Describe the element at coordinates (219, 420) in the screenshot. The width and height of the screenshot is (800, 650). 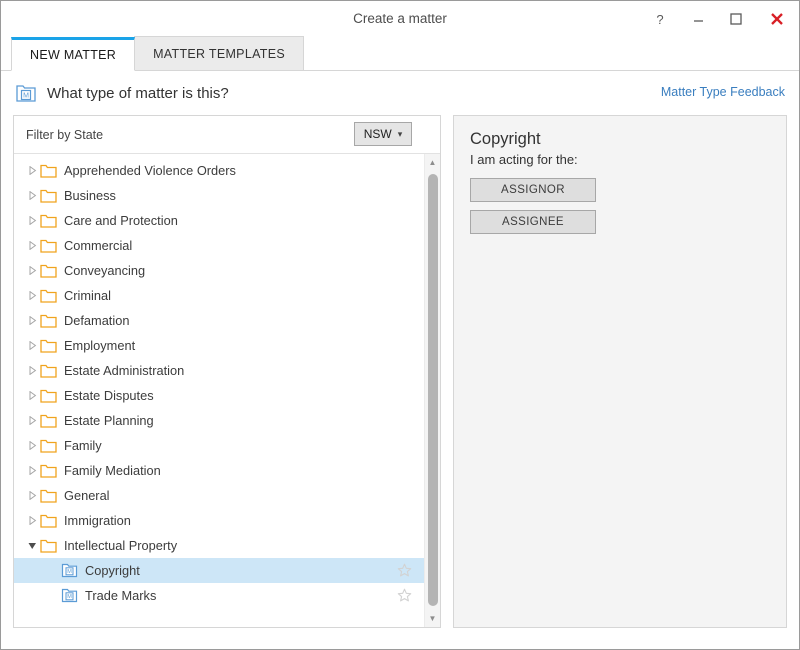
I see `tree-item-estate-planning: Estate Planning` at that location.